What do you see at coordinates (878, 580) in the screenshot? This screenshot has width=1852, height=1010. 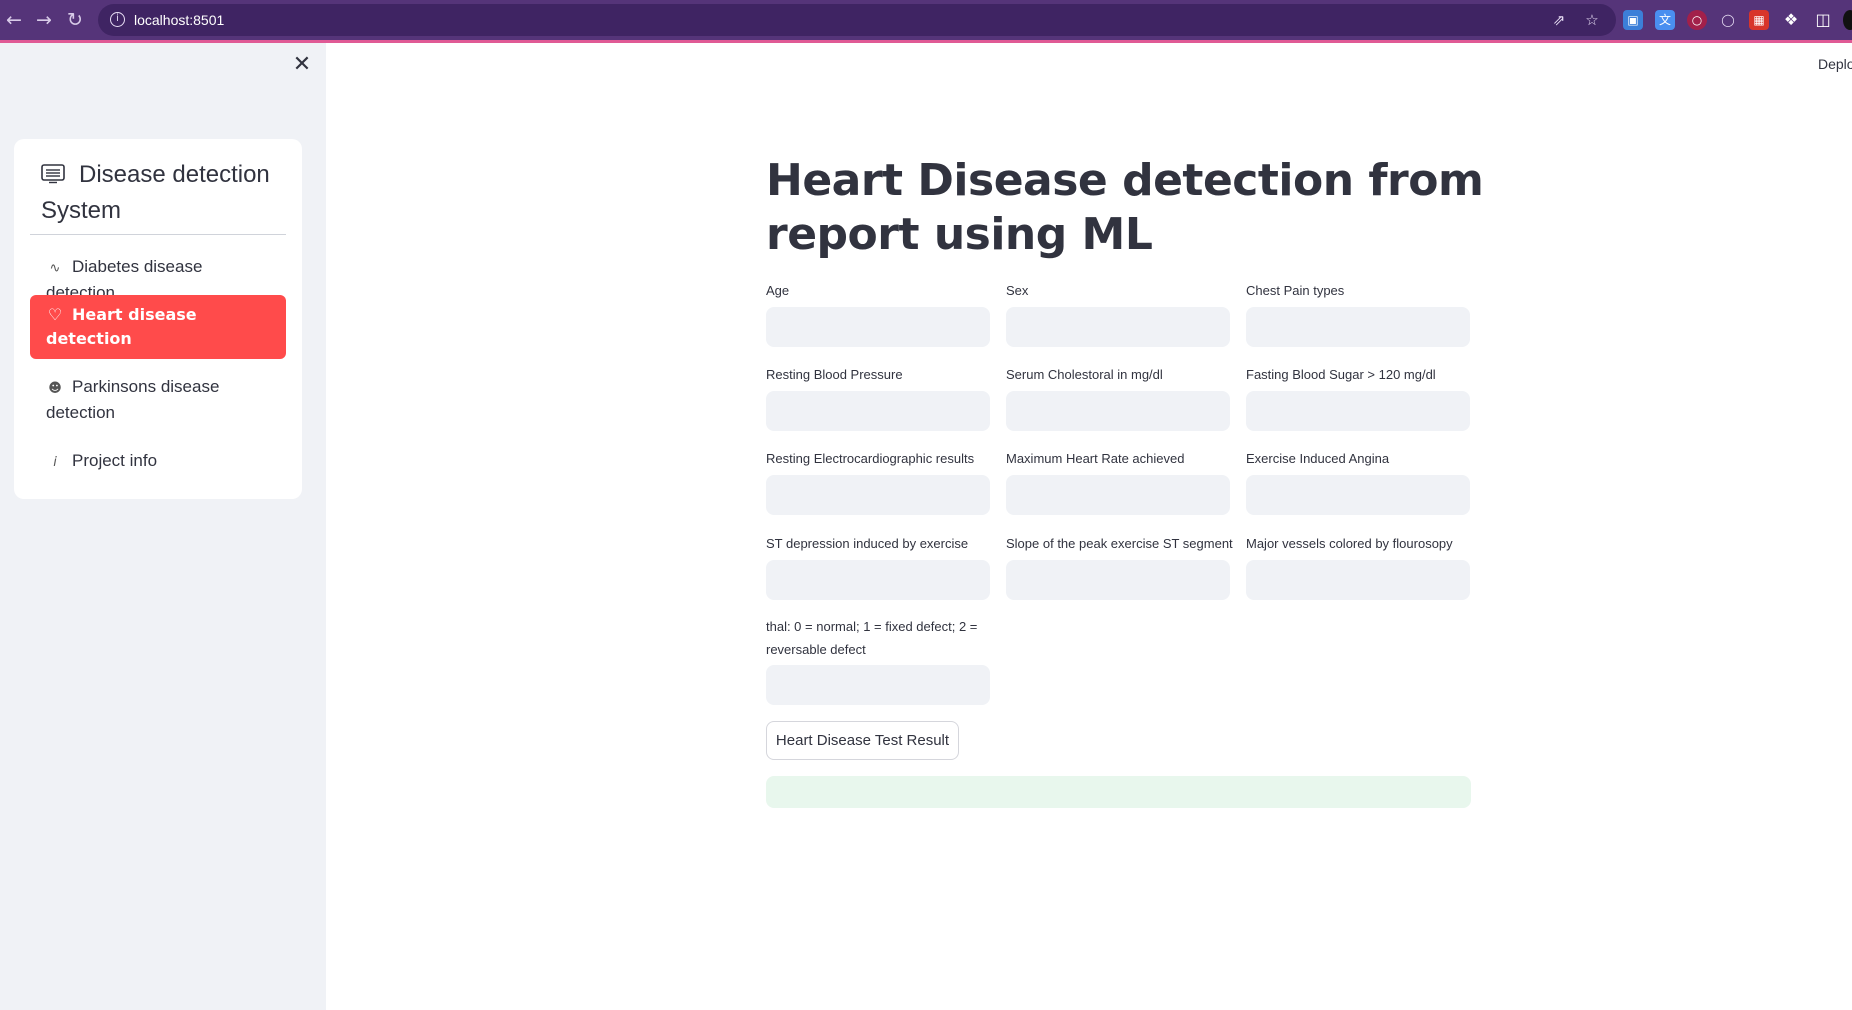 I see `st-depression-input` at bounding box center [878, 580].